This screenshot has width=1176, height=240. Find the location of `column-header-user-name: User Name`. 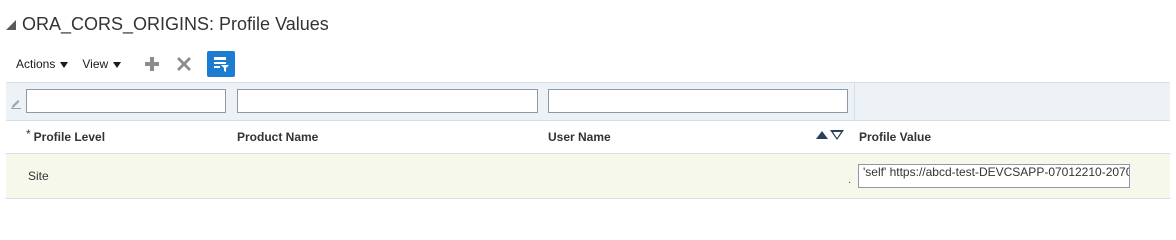

column-header-user-name: User Name is located at coordinates (579, 137).